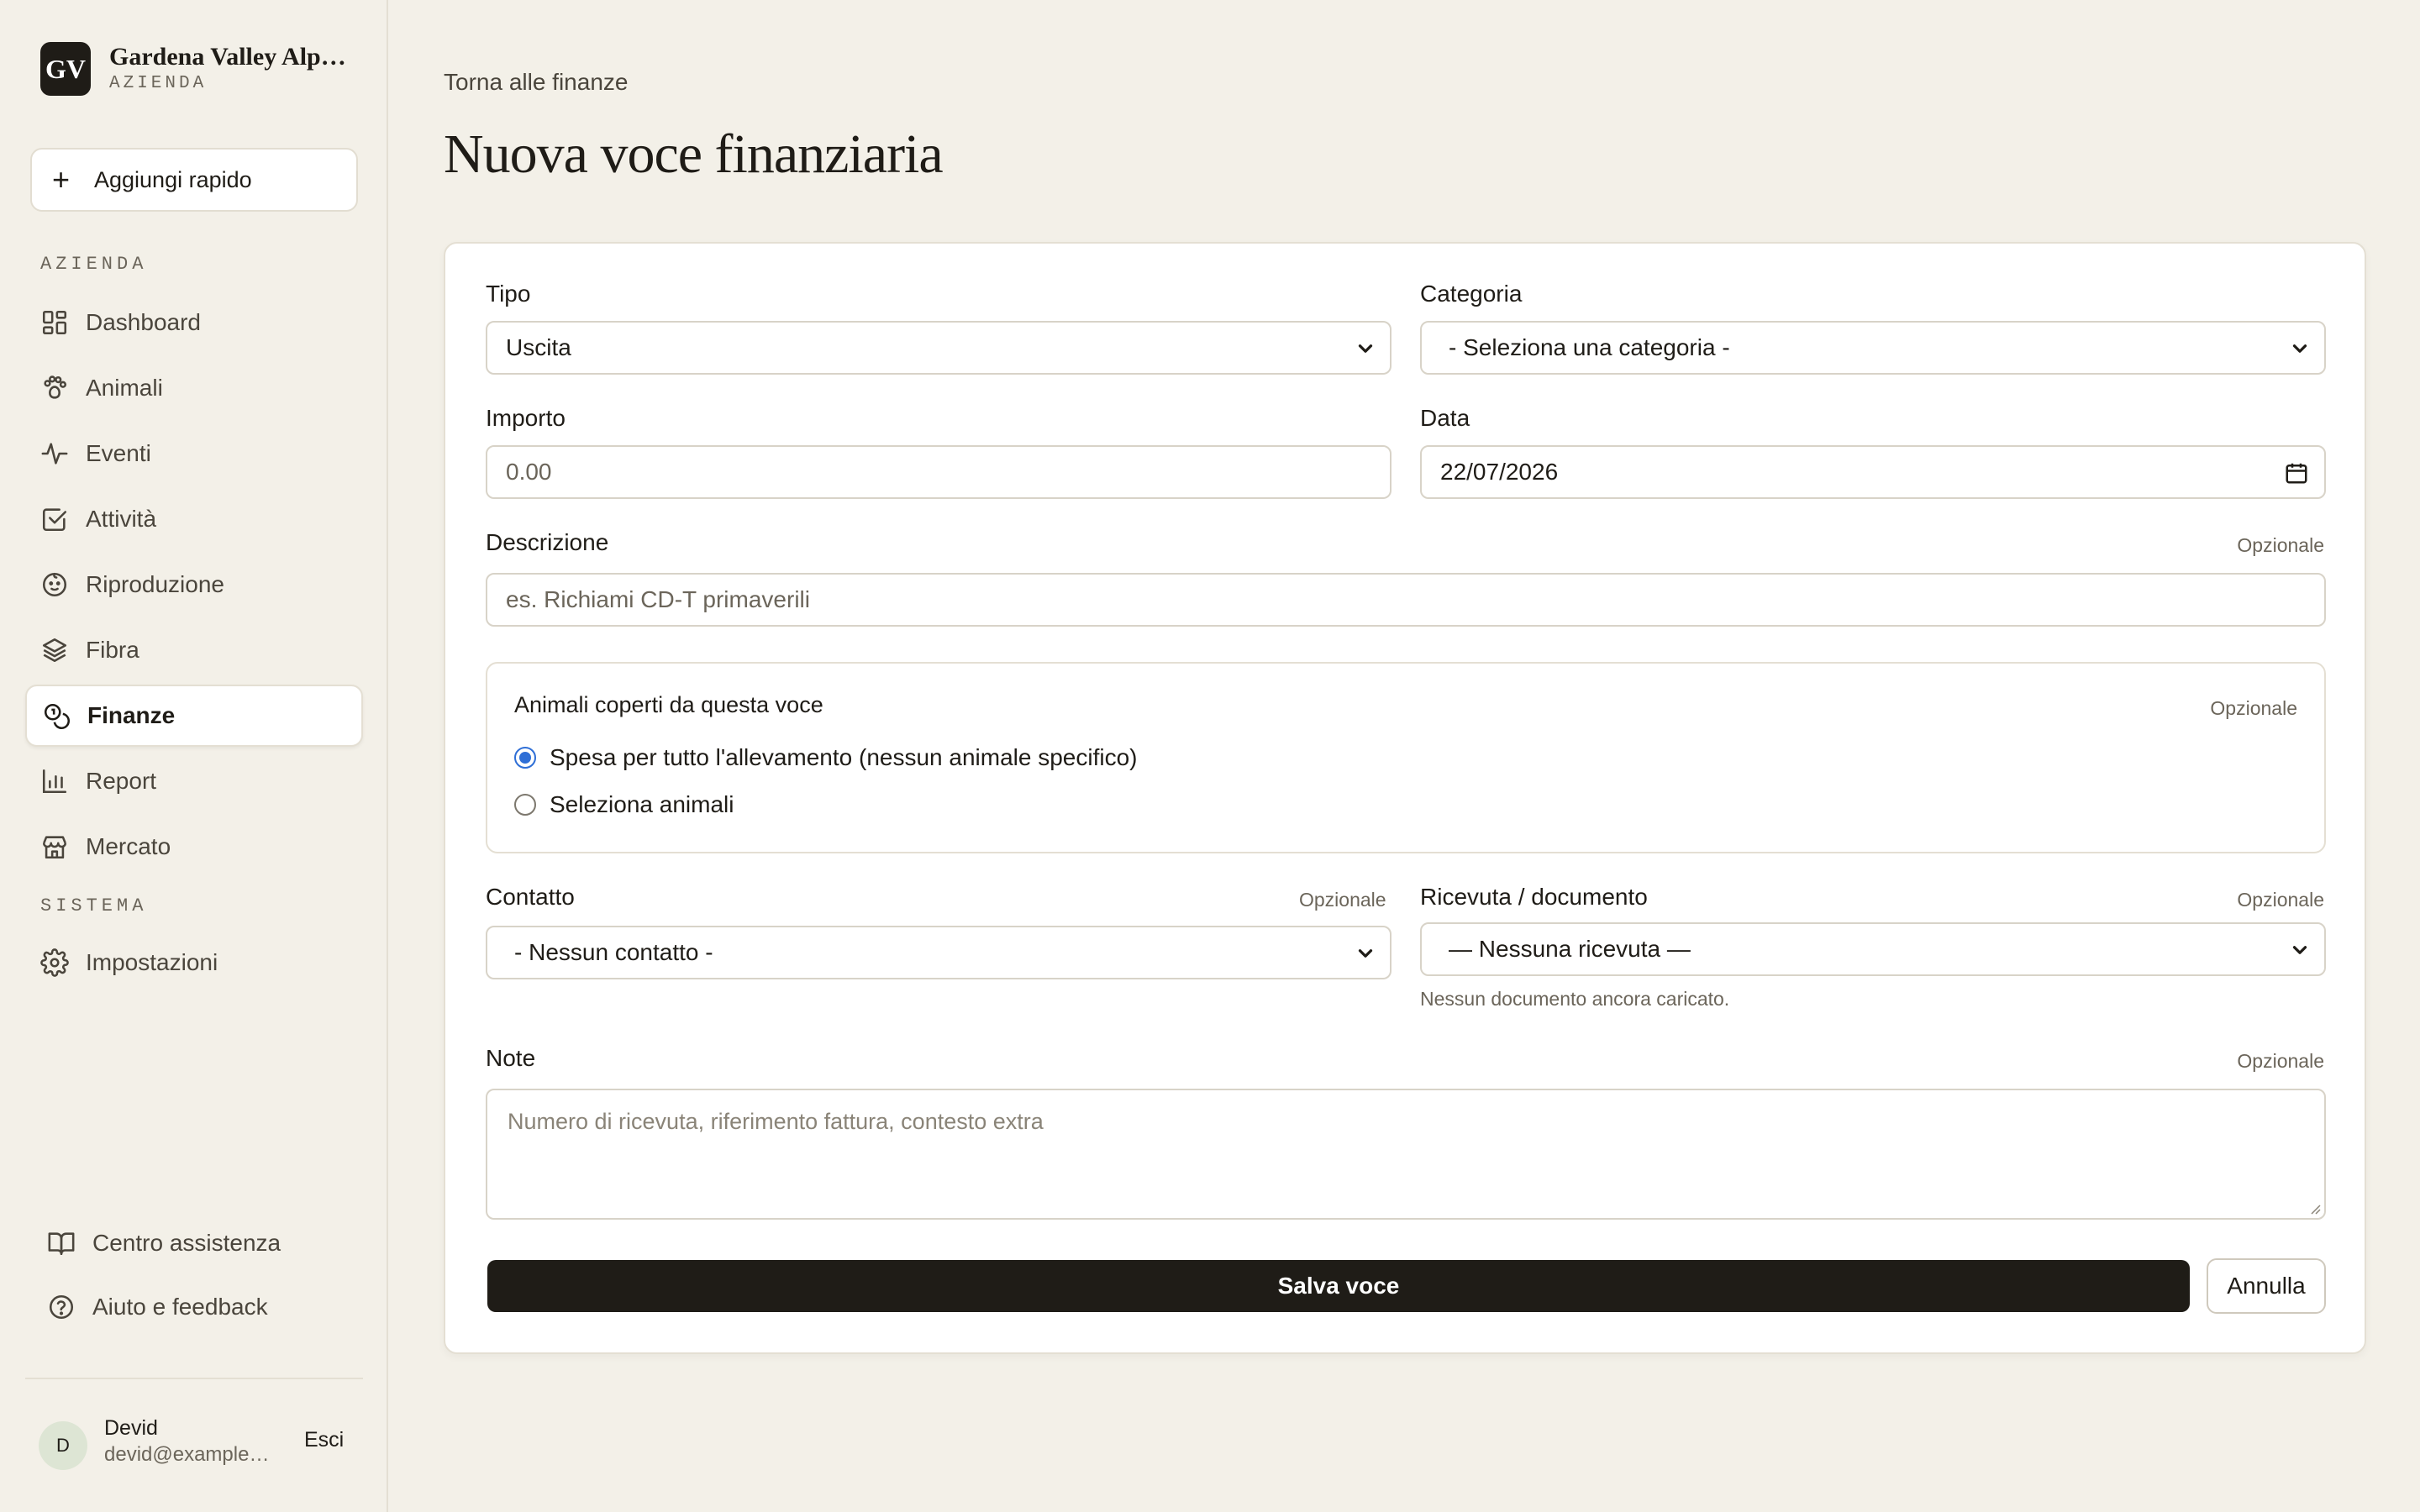  What do you see at coordinates (658, 599) in the screenshot?
I see `description-placeholder: es. Richiami CD-T primaverili` at bounding box center [658, 599].